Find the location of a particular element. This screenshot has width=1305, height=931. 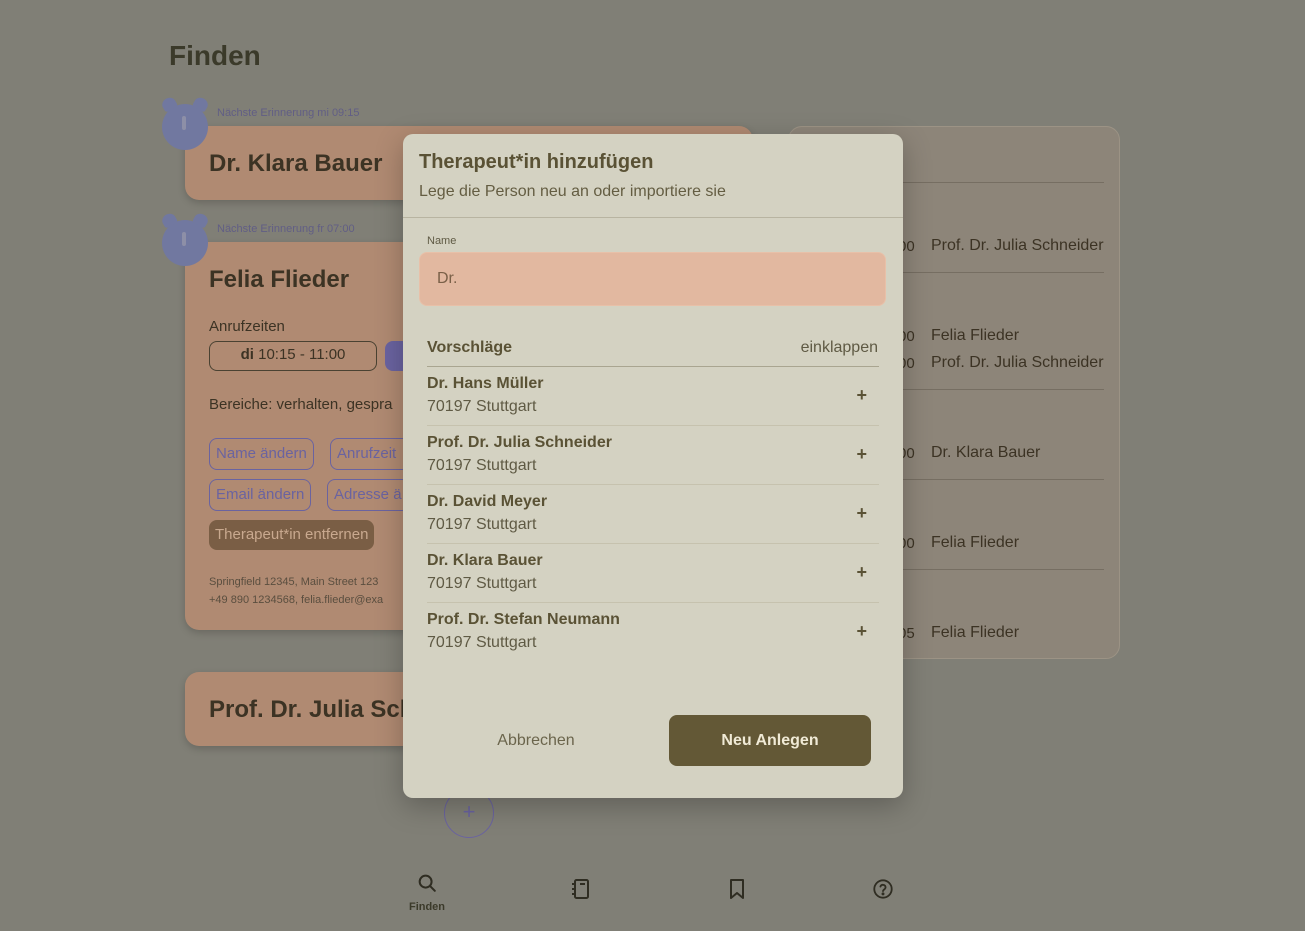

suggestions-heading: Vorschläge is located at coordinates (470, 347).